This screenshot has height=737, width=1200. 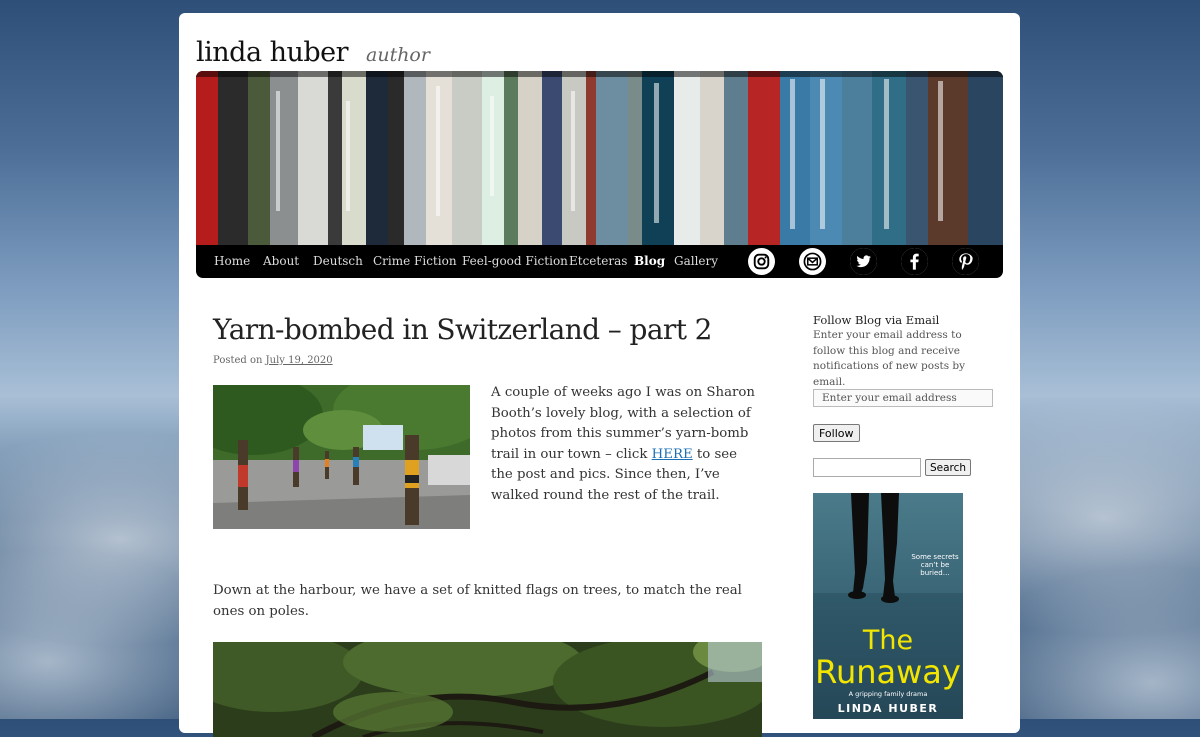 I want to click on email-field, so click(x=903, y=398).